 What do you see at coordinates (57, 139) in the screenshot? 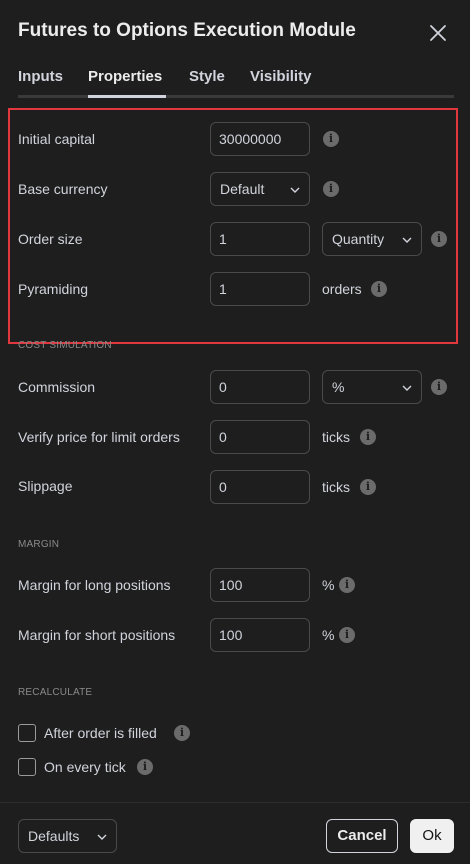
I see `initial-capital-label: Initial capital` at bounding box center [57, 139].